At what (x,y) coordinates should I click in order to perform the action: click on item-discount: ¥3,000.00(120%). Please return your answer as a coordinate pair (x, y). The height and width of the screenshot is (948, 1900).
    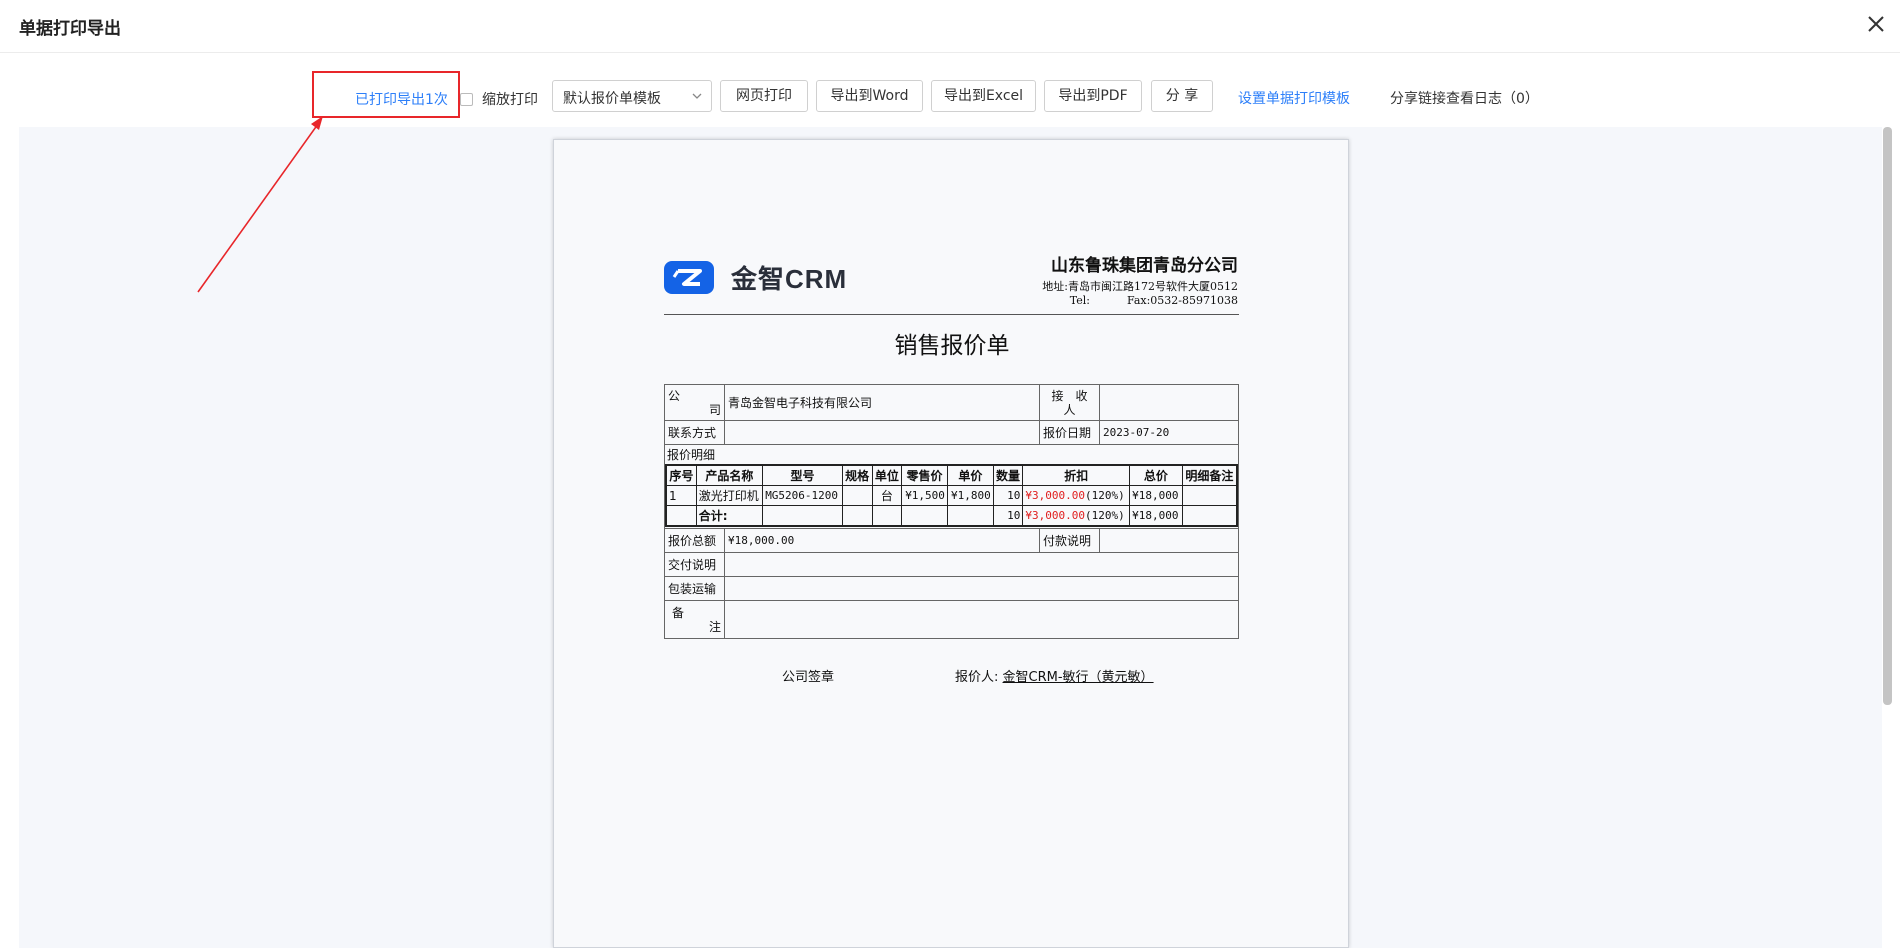
    Looking at the image, I should click on (1076, 495).